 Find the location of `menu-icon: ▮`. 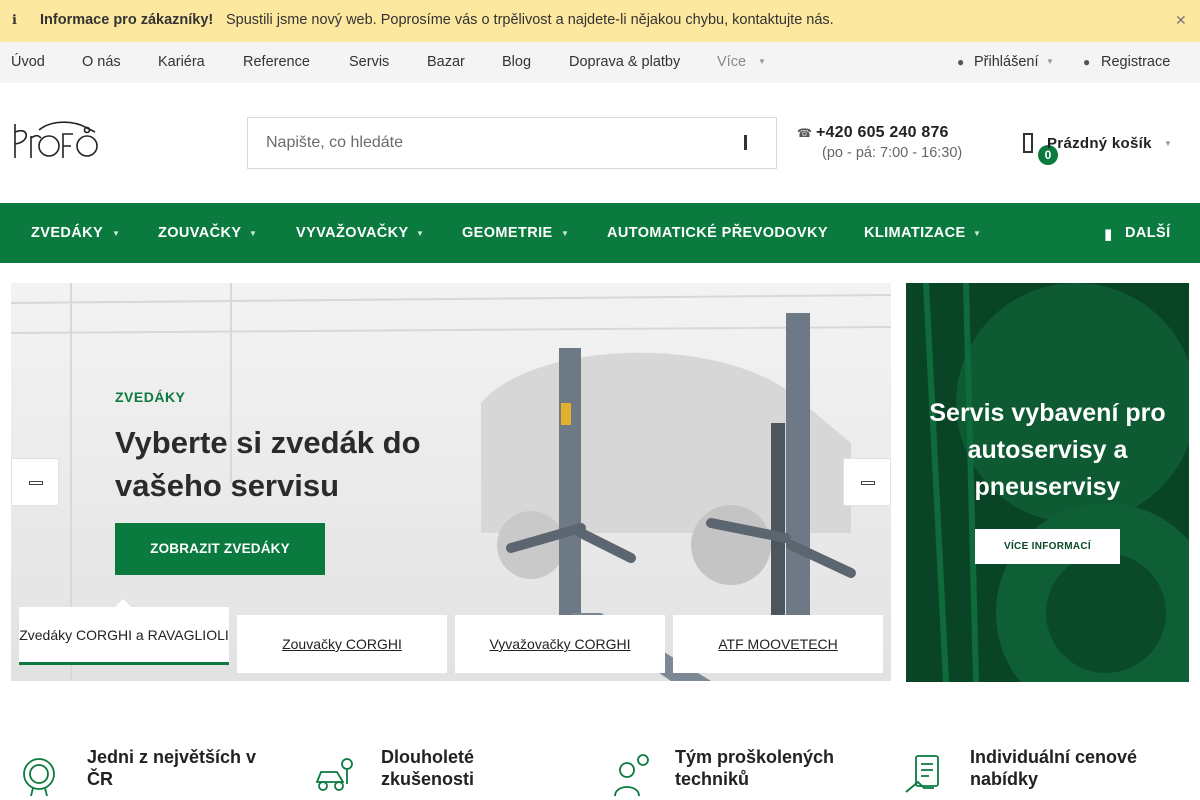

menu-icon: ▮ is located at coordinates (1108, 234).